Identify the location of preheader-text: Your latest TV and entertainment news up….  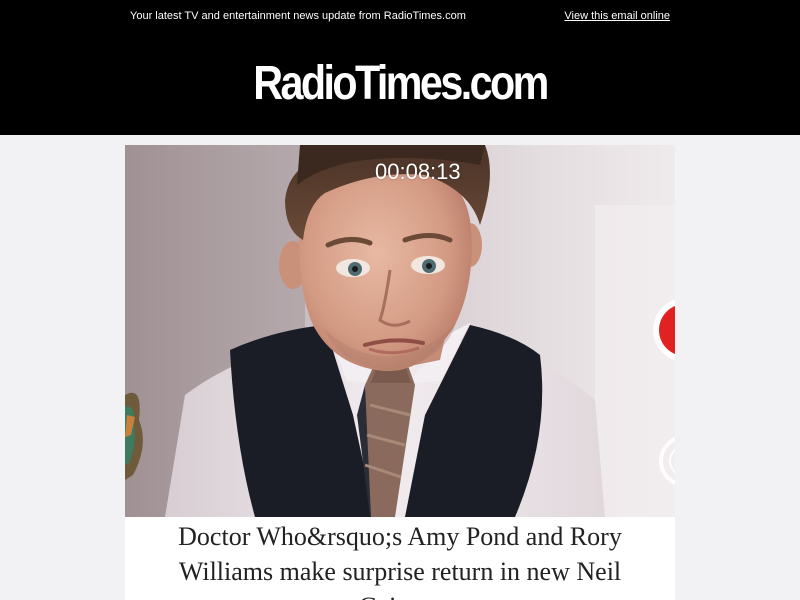
(298, 16).